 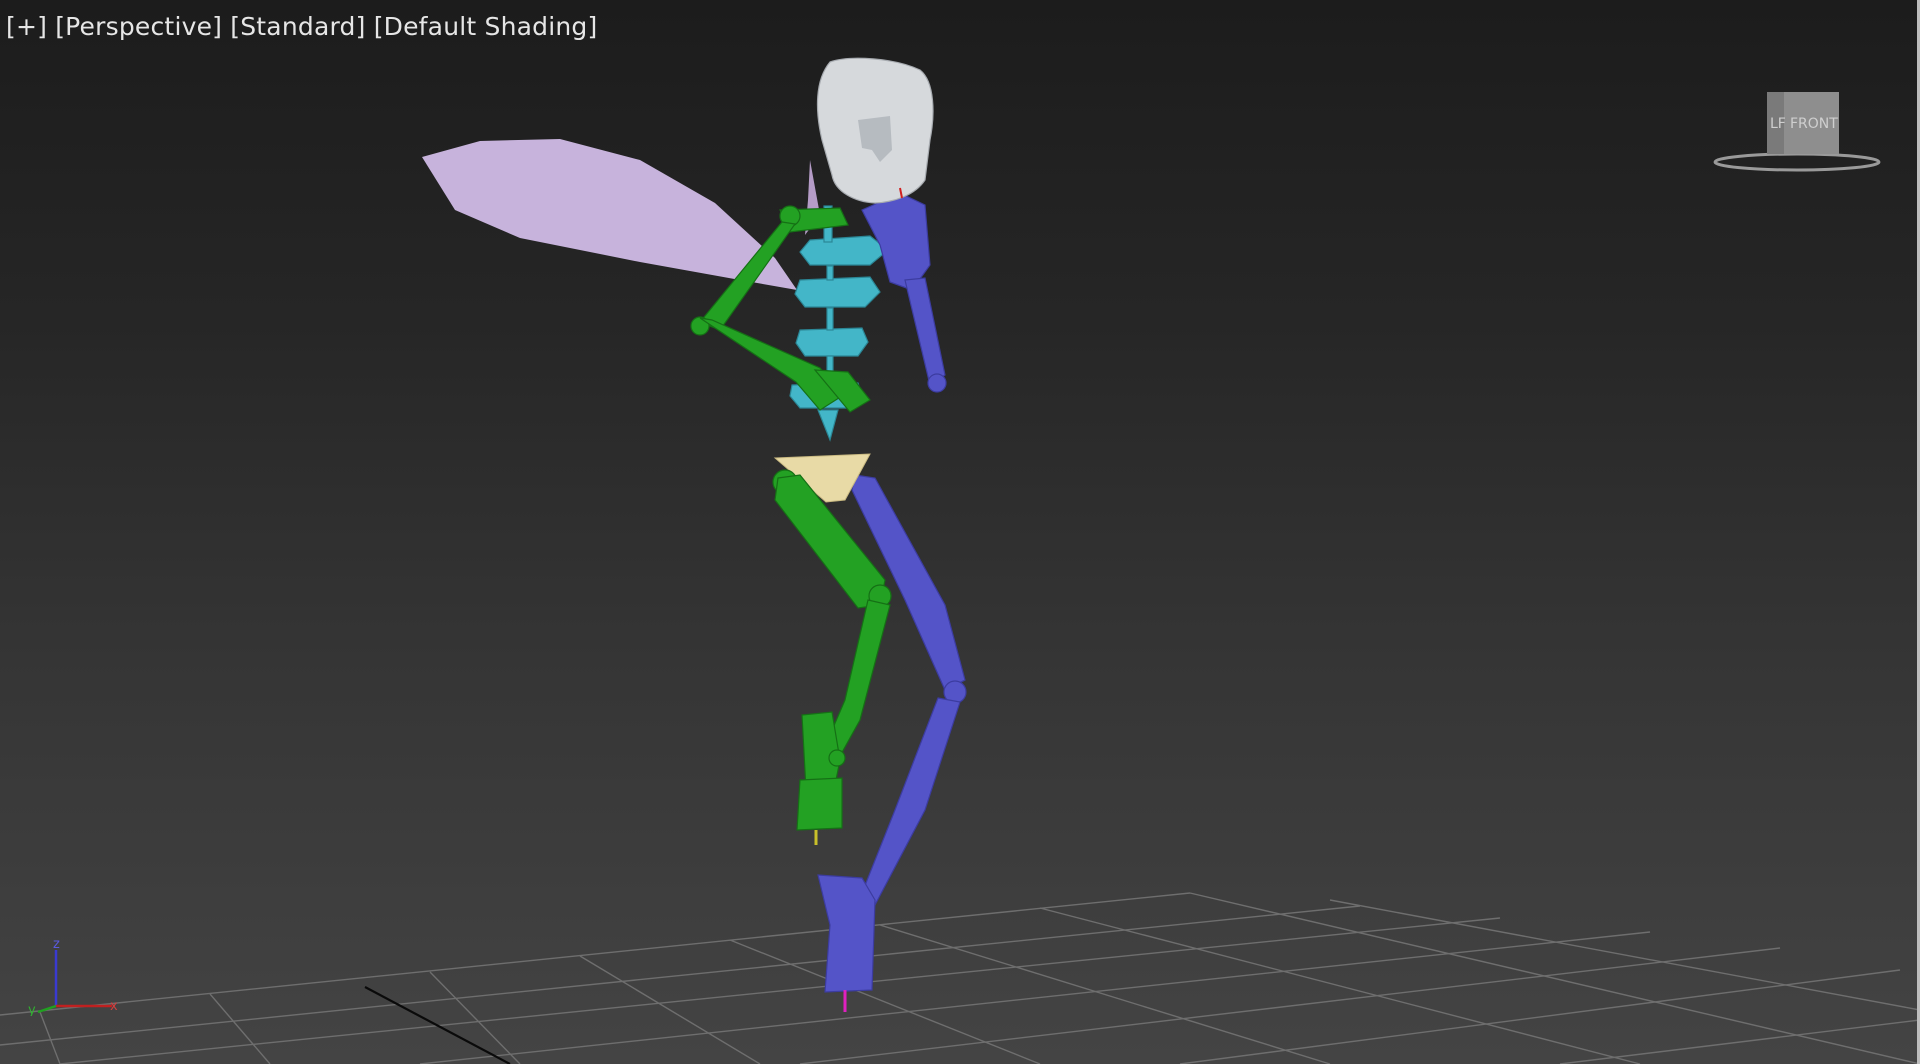 What do you see at coordinates (73, 976) in the screenshot?
I see `axis-tripod-icon: z x y` at bounding box center [73, 976].